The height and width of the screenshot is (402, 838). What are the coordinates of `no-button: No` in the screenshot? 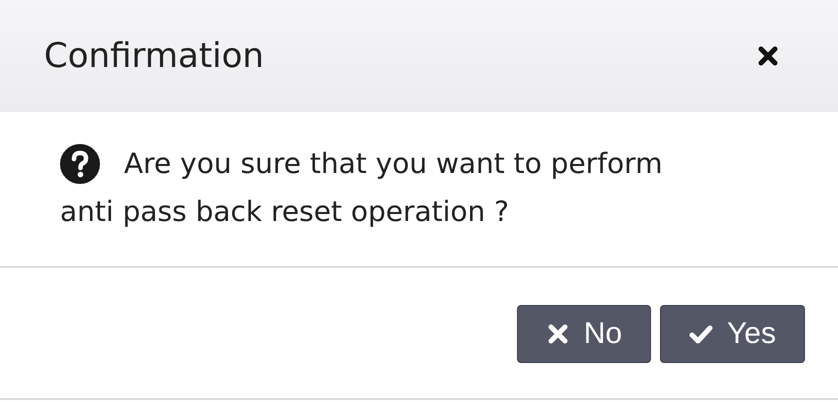 It's located at (584, 334).